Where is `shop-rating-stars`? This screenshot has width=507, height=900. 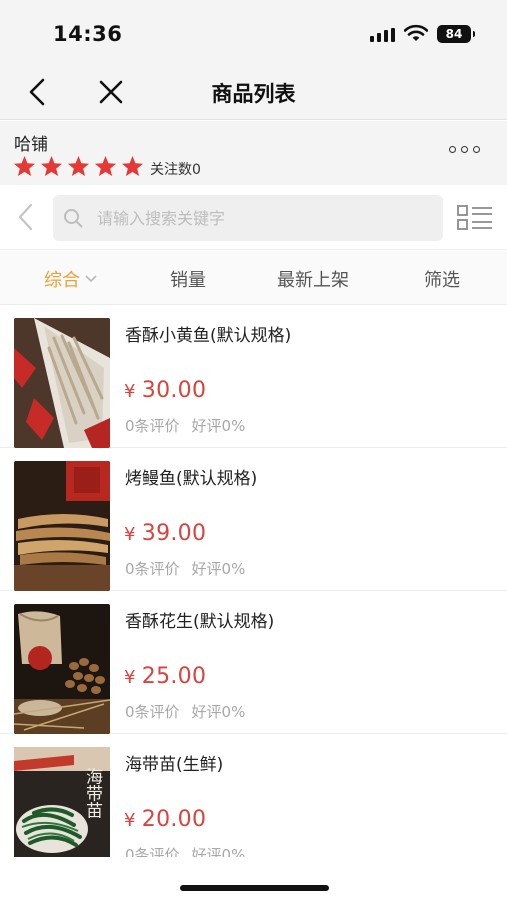
shop-rating-stars is located at coordinates (80, 166).